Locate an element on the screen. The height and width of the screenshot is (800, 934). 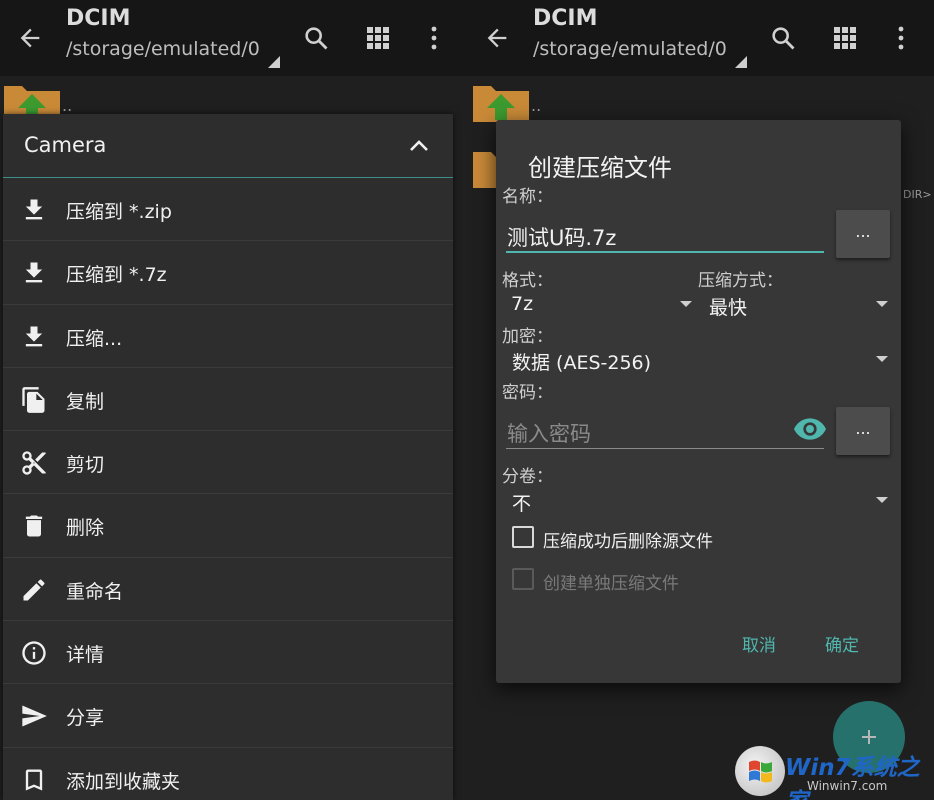
split-volume-select: 不 is located at coordinates (521, 502).